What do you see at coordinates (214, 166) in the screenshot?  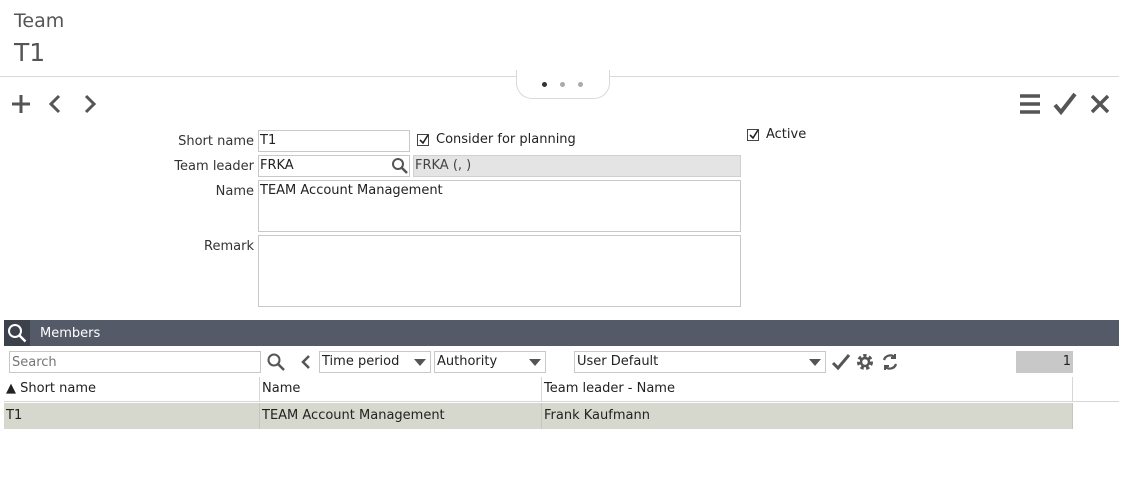 I see `team-leader-label: Team leader` at bounding box center [214, 166].